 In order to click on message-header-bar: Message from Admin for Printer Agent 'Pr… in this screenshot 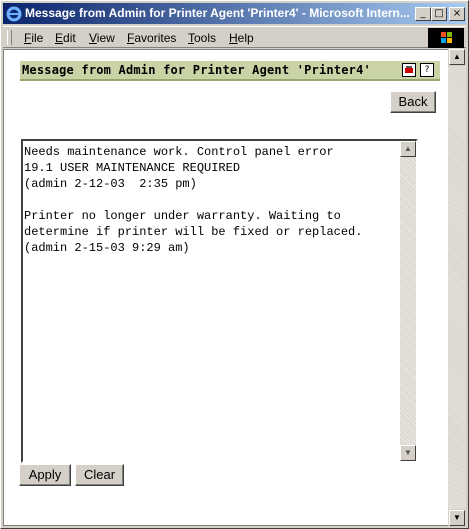, I will do `click(230, 71)`.